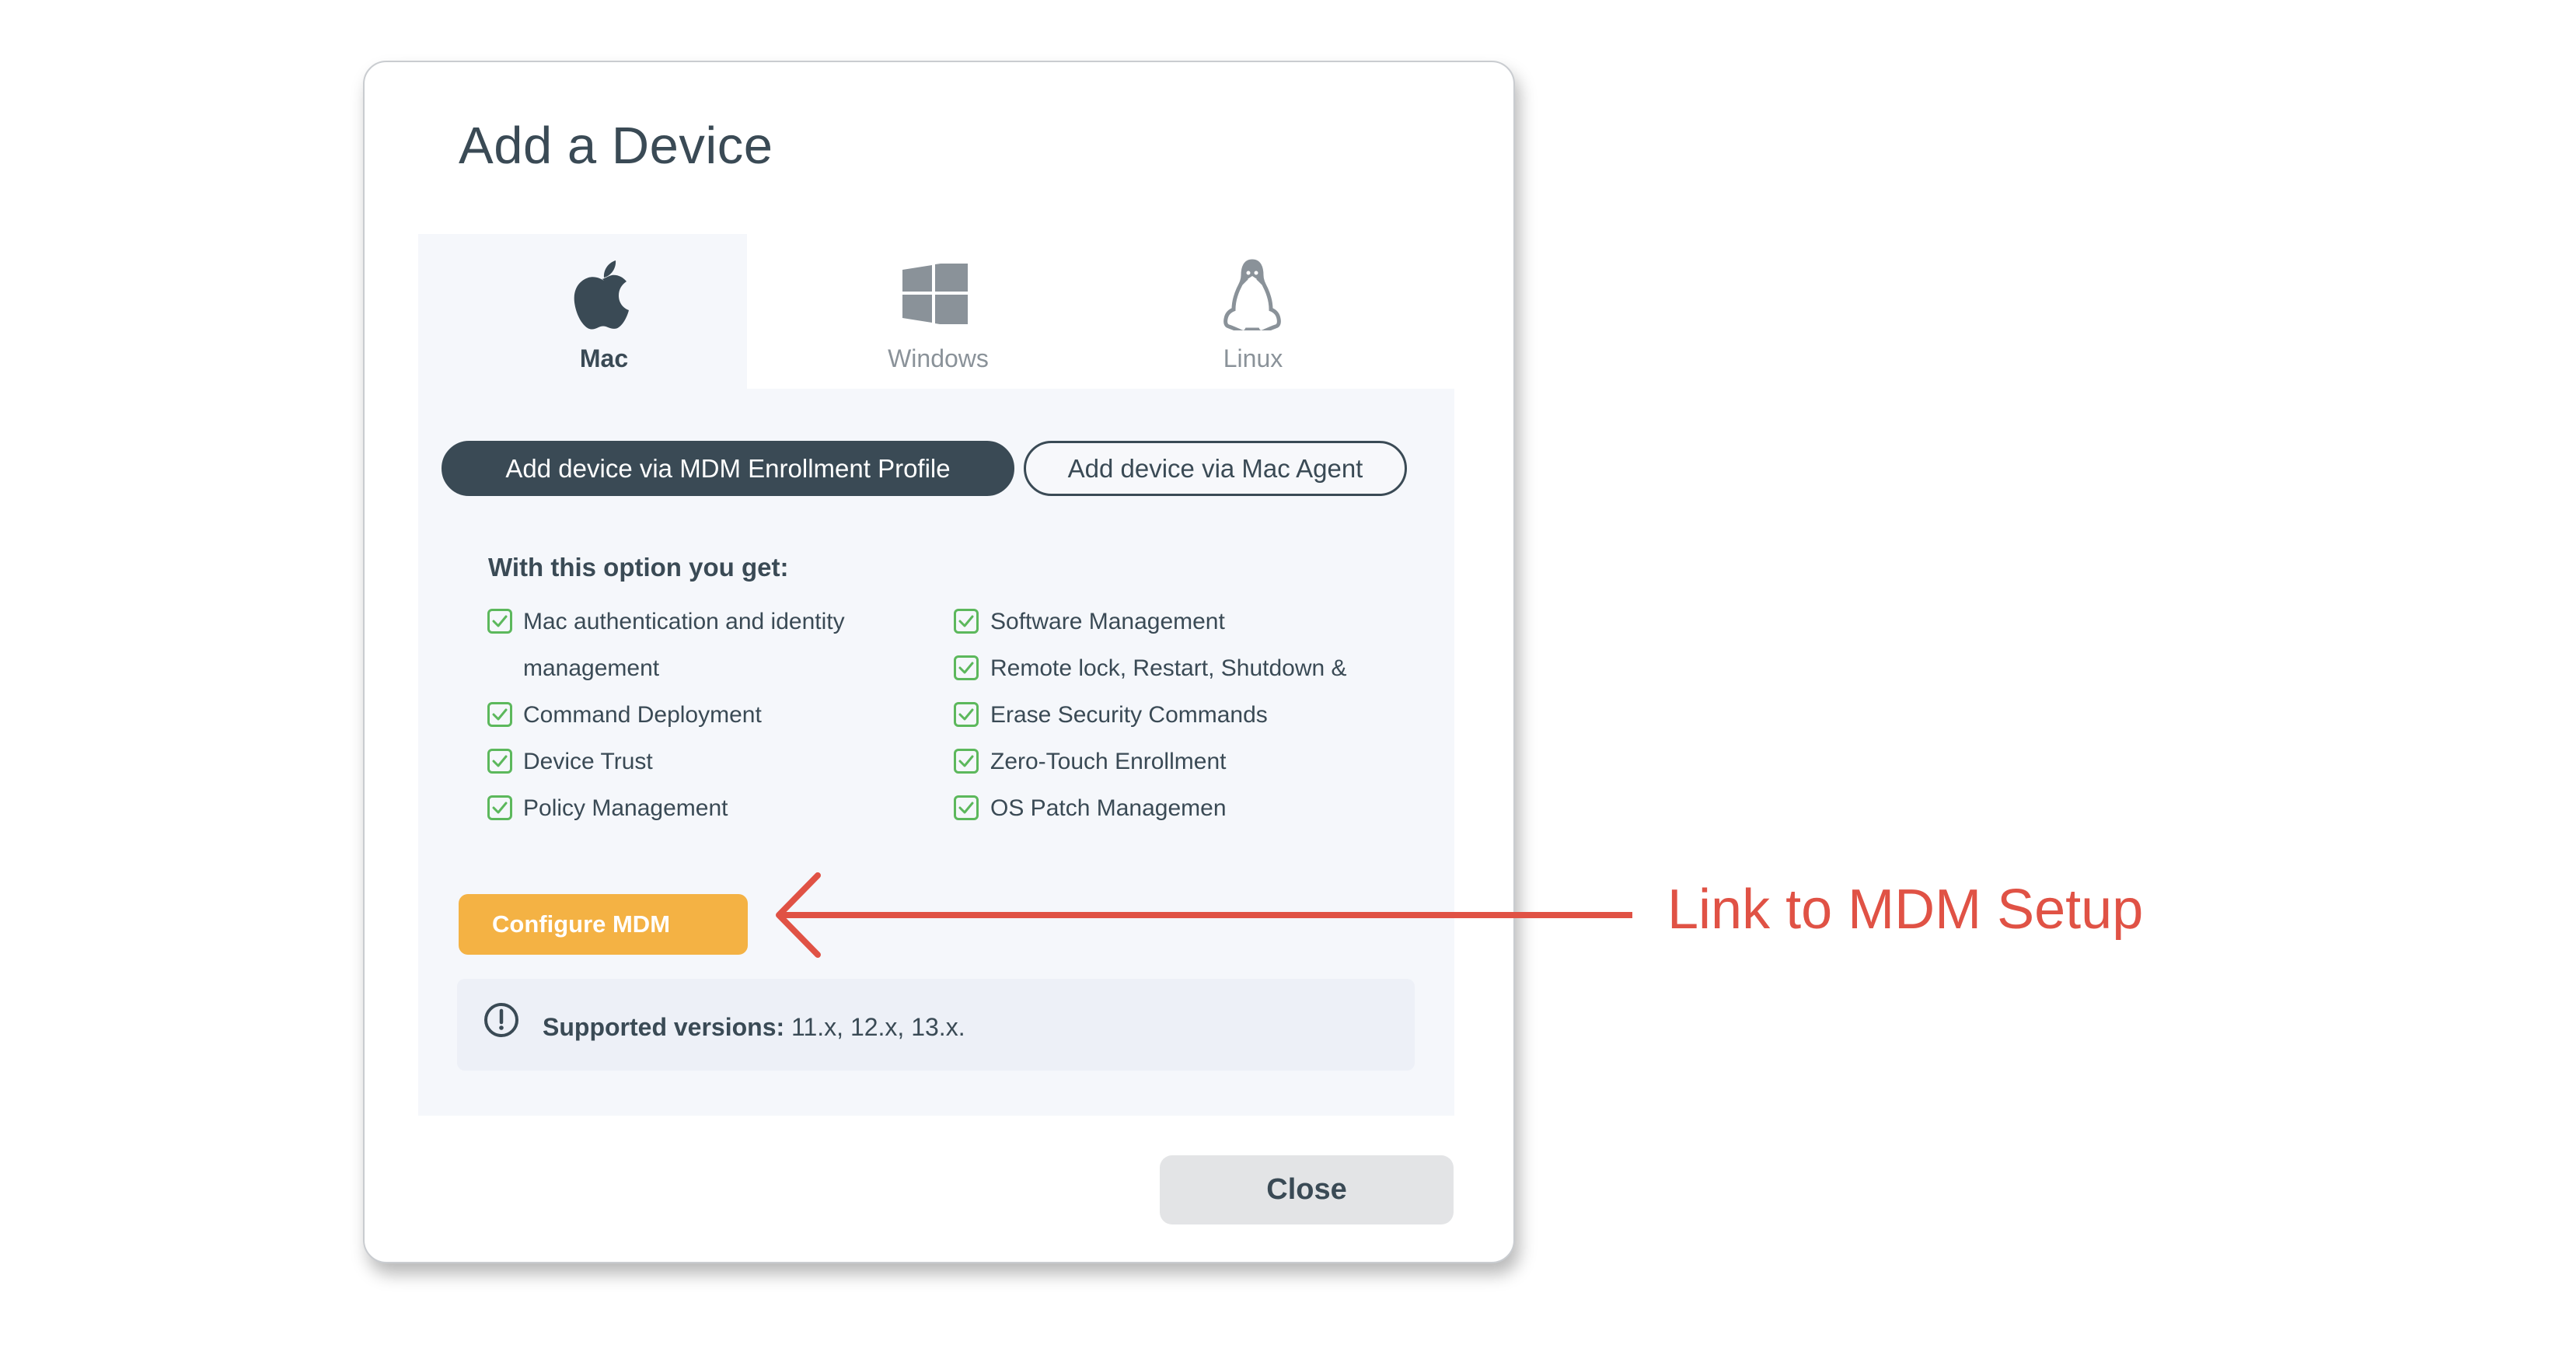 The image size is (2576, 1345). Describe the element at coordinates (939, 358) in the screenshot. I see `tab-label-windows: Windows` at that location.